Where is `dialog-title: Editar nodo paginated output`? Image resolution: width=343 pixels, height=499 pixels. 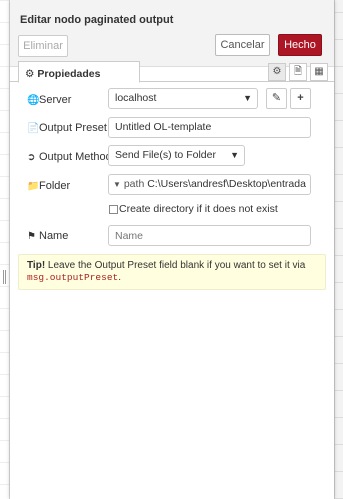 dialog-title: Editar nodo paginated output is located at coordinates (97, 20).